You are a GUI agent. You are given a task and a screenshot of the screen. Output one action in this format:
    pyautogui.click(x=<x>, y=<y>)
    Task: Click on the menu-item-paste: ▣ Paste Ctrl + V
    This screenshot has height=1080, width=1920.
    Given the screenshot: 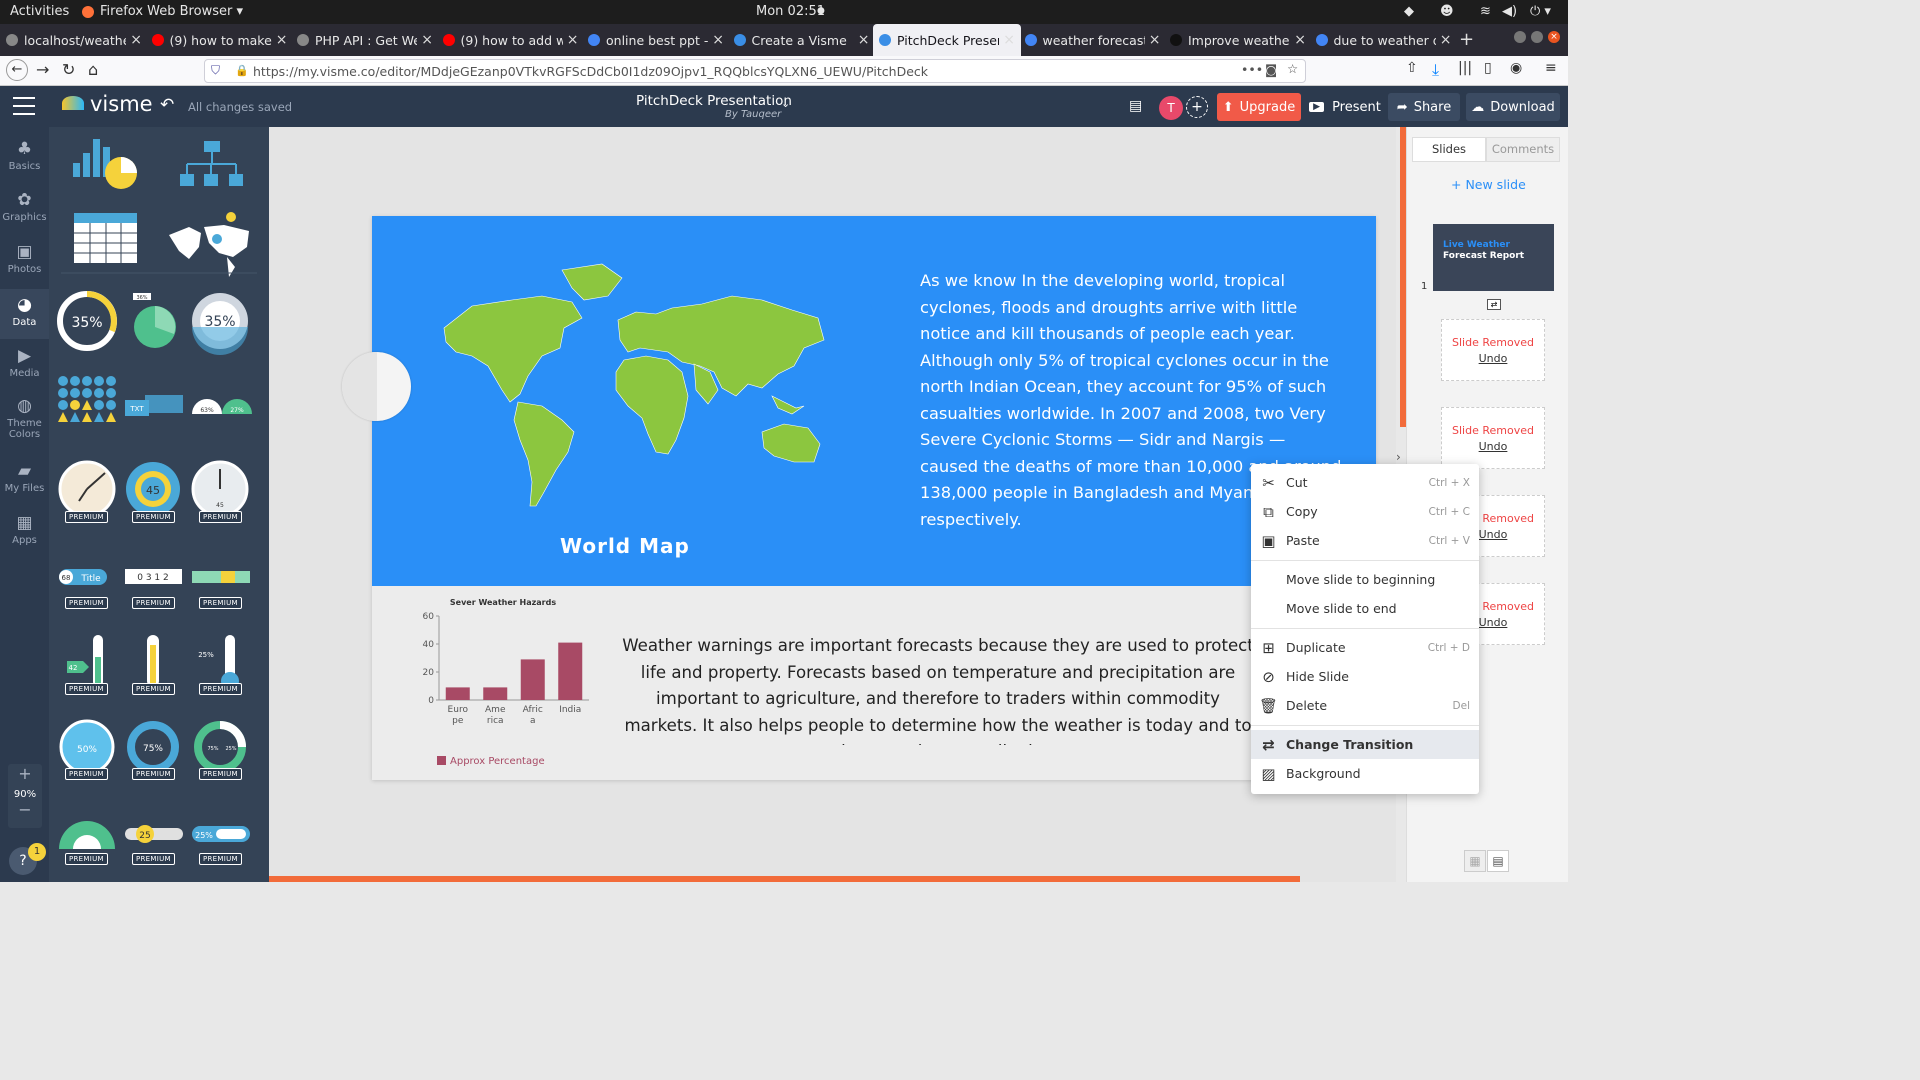 What is the action you would take?
    pyautogui.click(x=1365, y=540)
    